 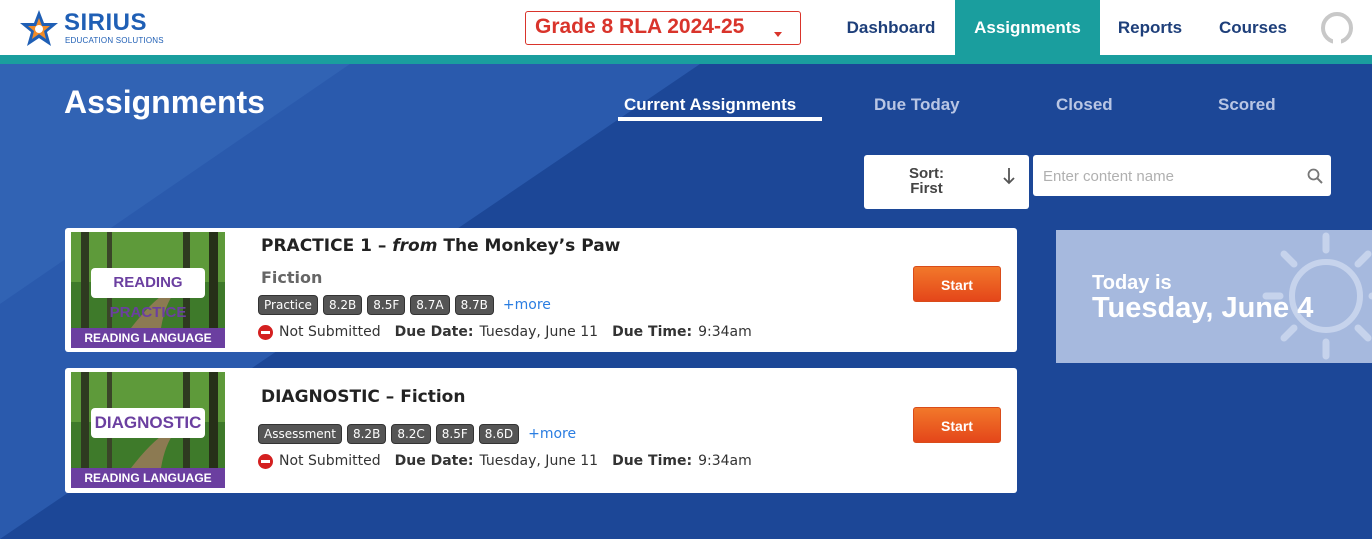 I want to click on course-select: Grade 8 RLA 2024-25, so click(x=663, y=28).